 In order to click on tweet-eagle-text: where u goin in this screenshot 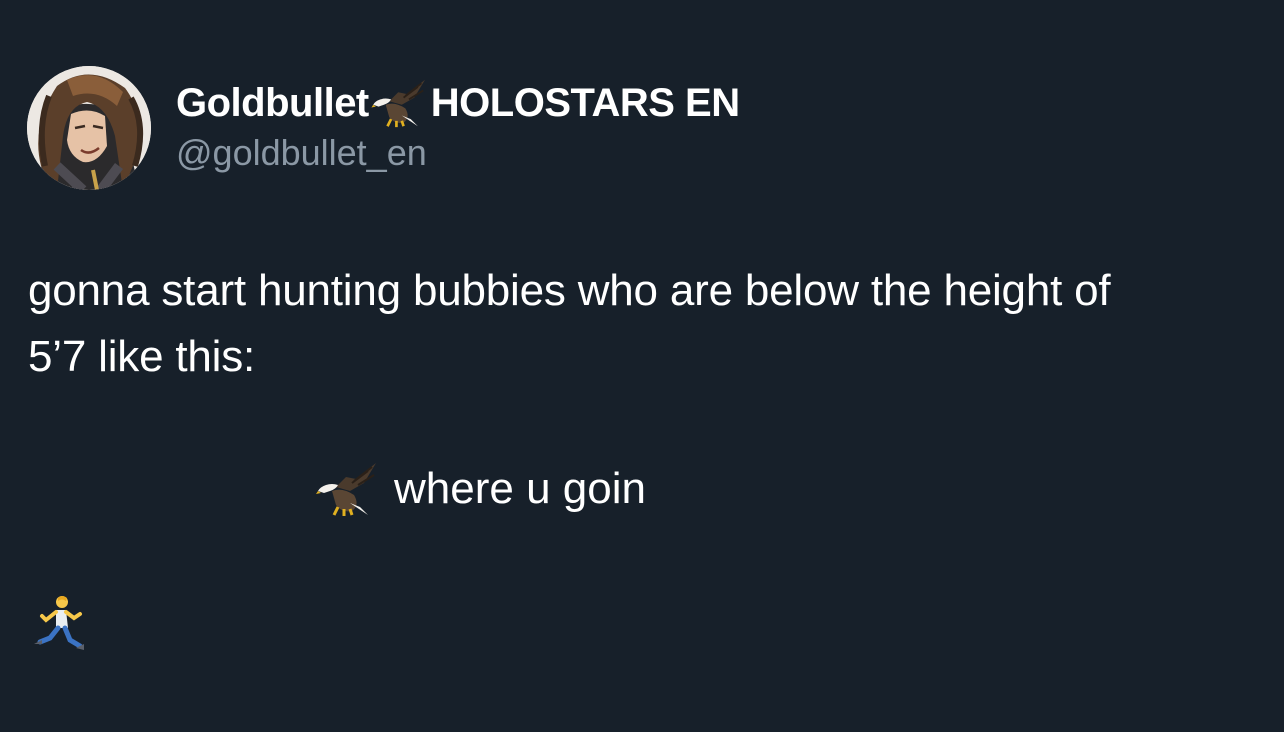, I will do `click(520, 488)`.